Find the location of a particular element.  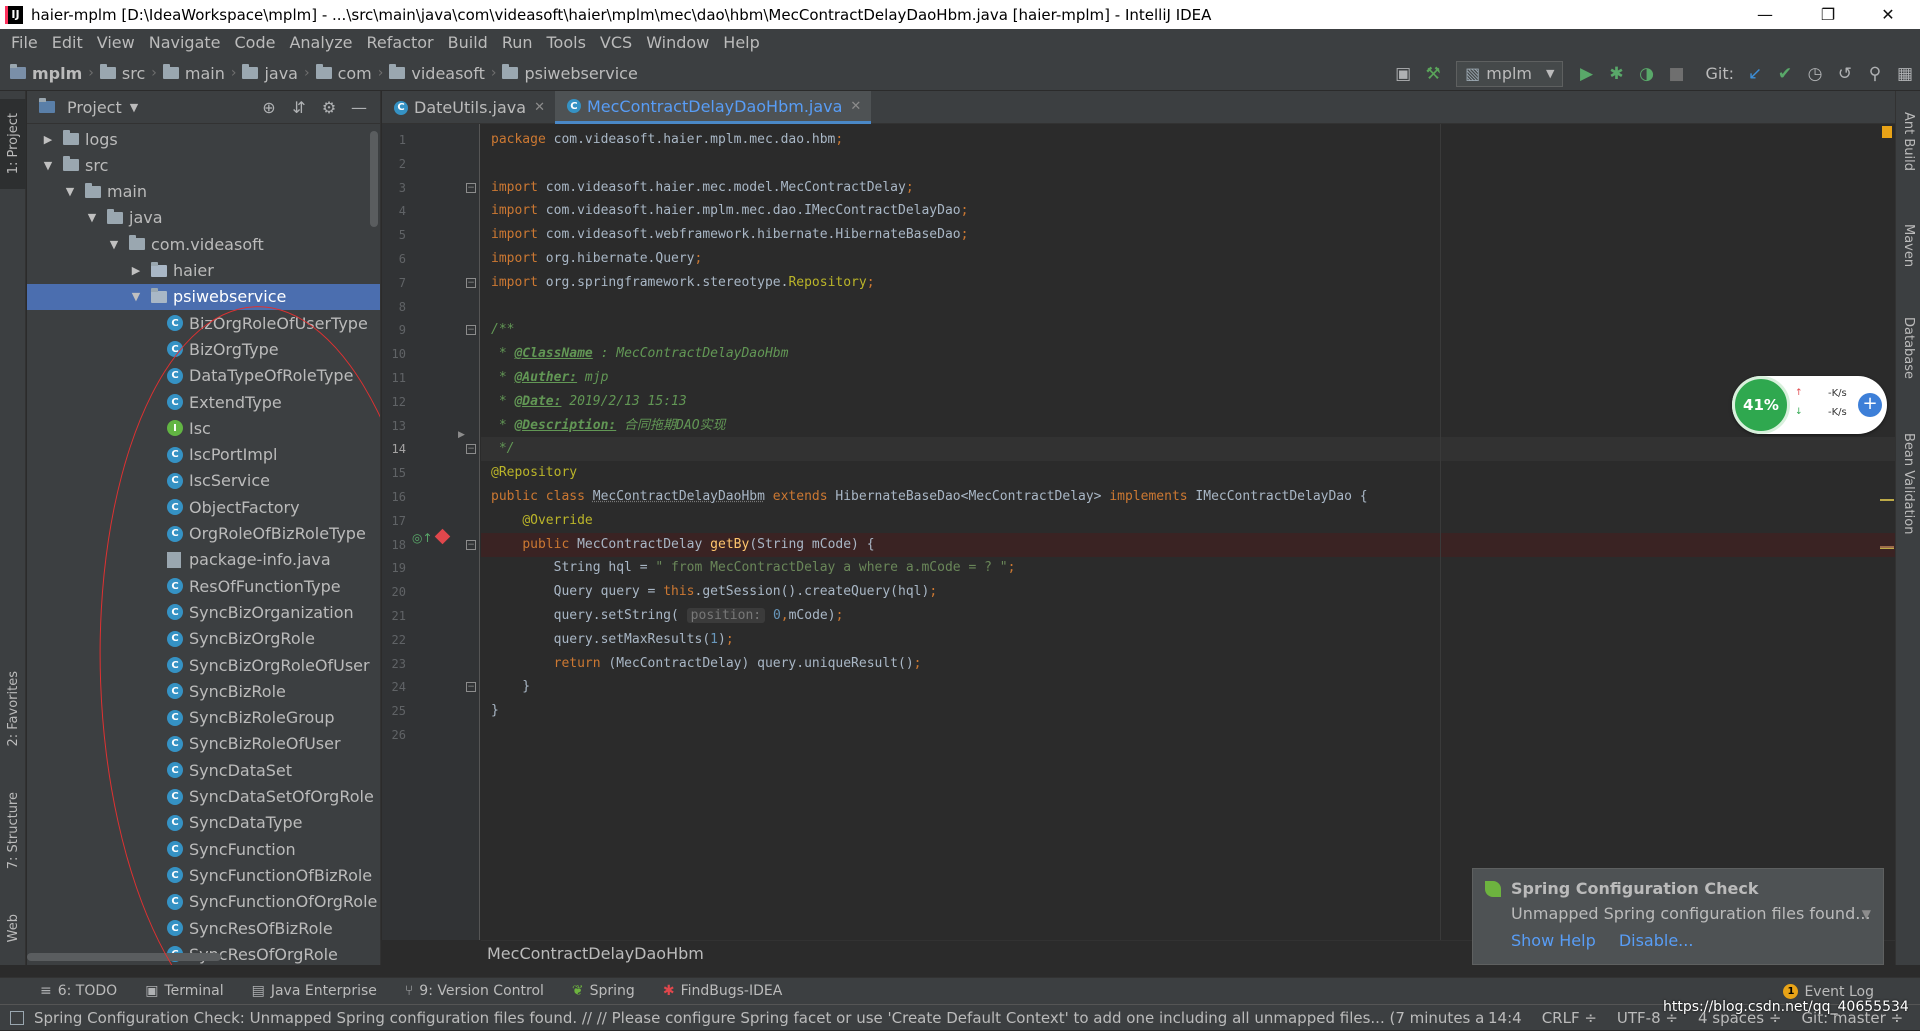

code-line: * @Date: 2019/2/13 15:13 is located at coordinates (1188, 402).